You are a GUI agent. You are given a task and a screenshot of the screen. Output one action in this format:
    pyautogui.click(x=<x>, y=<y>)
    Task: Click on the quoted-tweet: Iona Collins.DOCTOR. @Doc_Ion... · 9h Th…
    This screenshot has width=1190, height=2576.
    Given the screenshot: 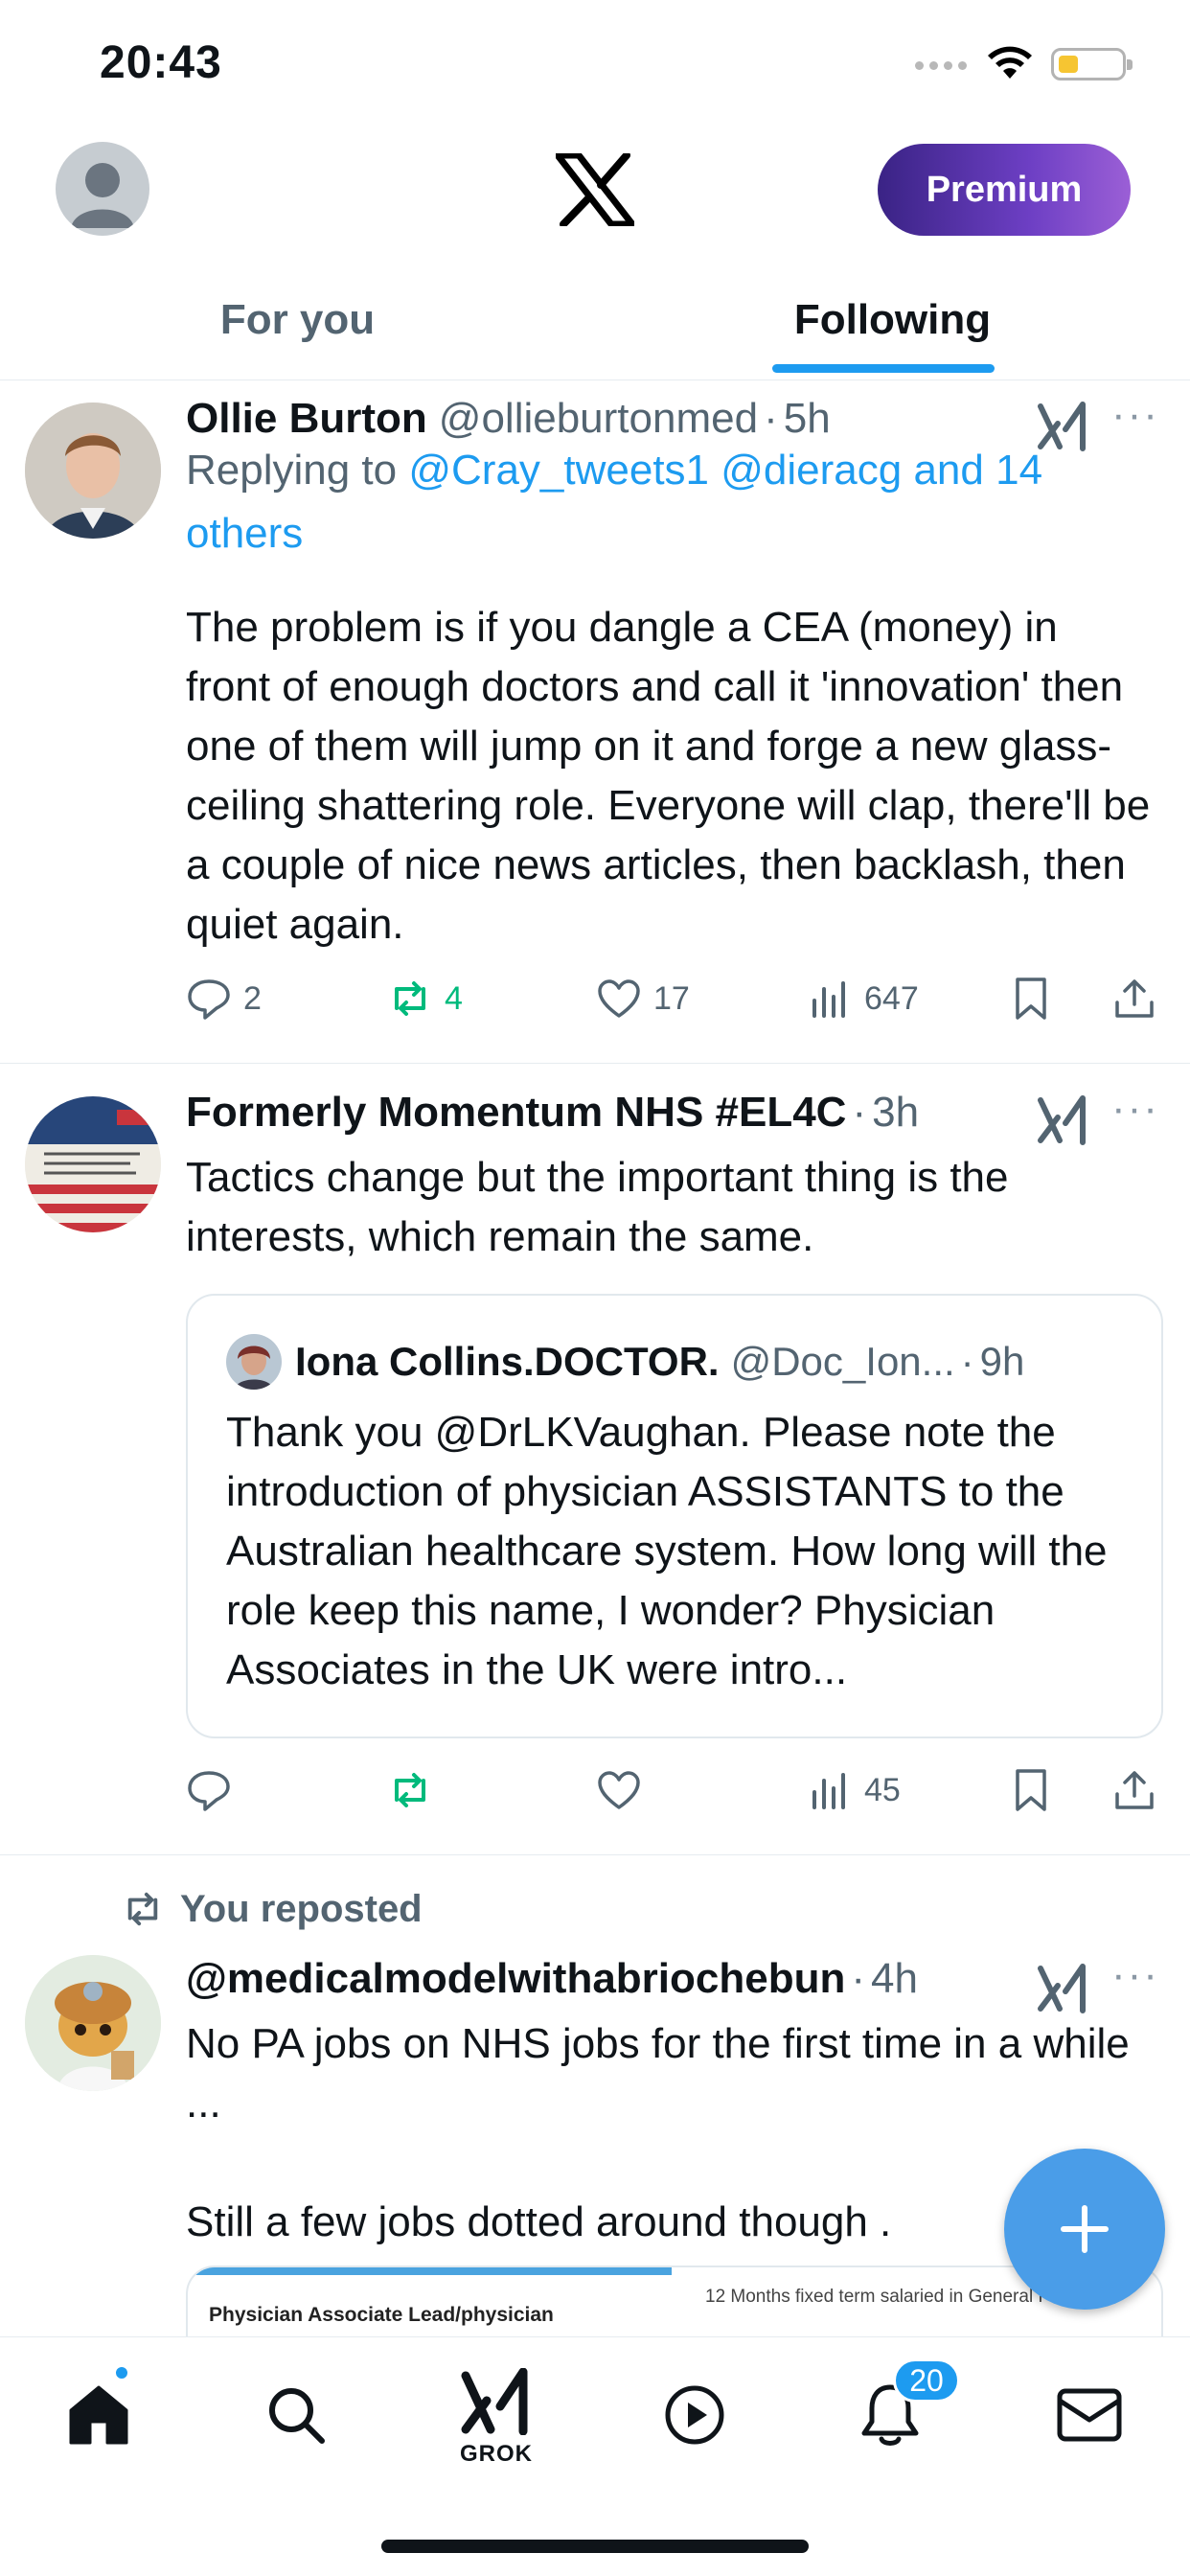 What is the action you would take?
    pyautogui.click(x=674, y=1516)
    